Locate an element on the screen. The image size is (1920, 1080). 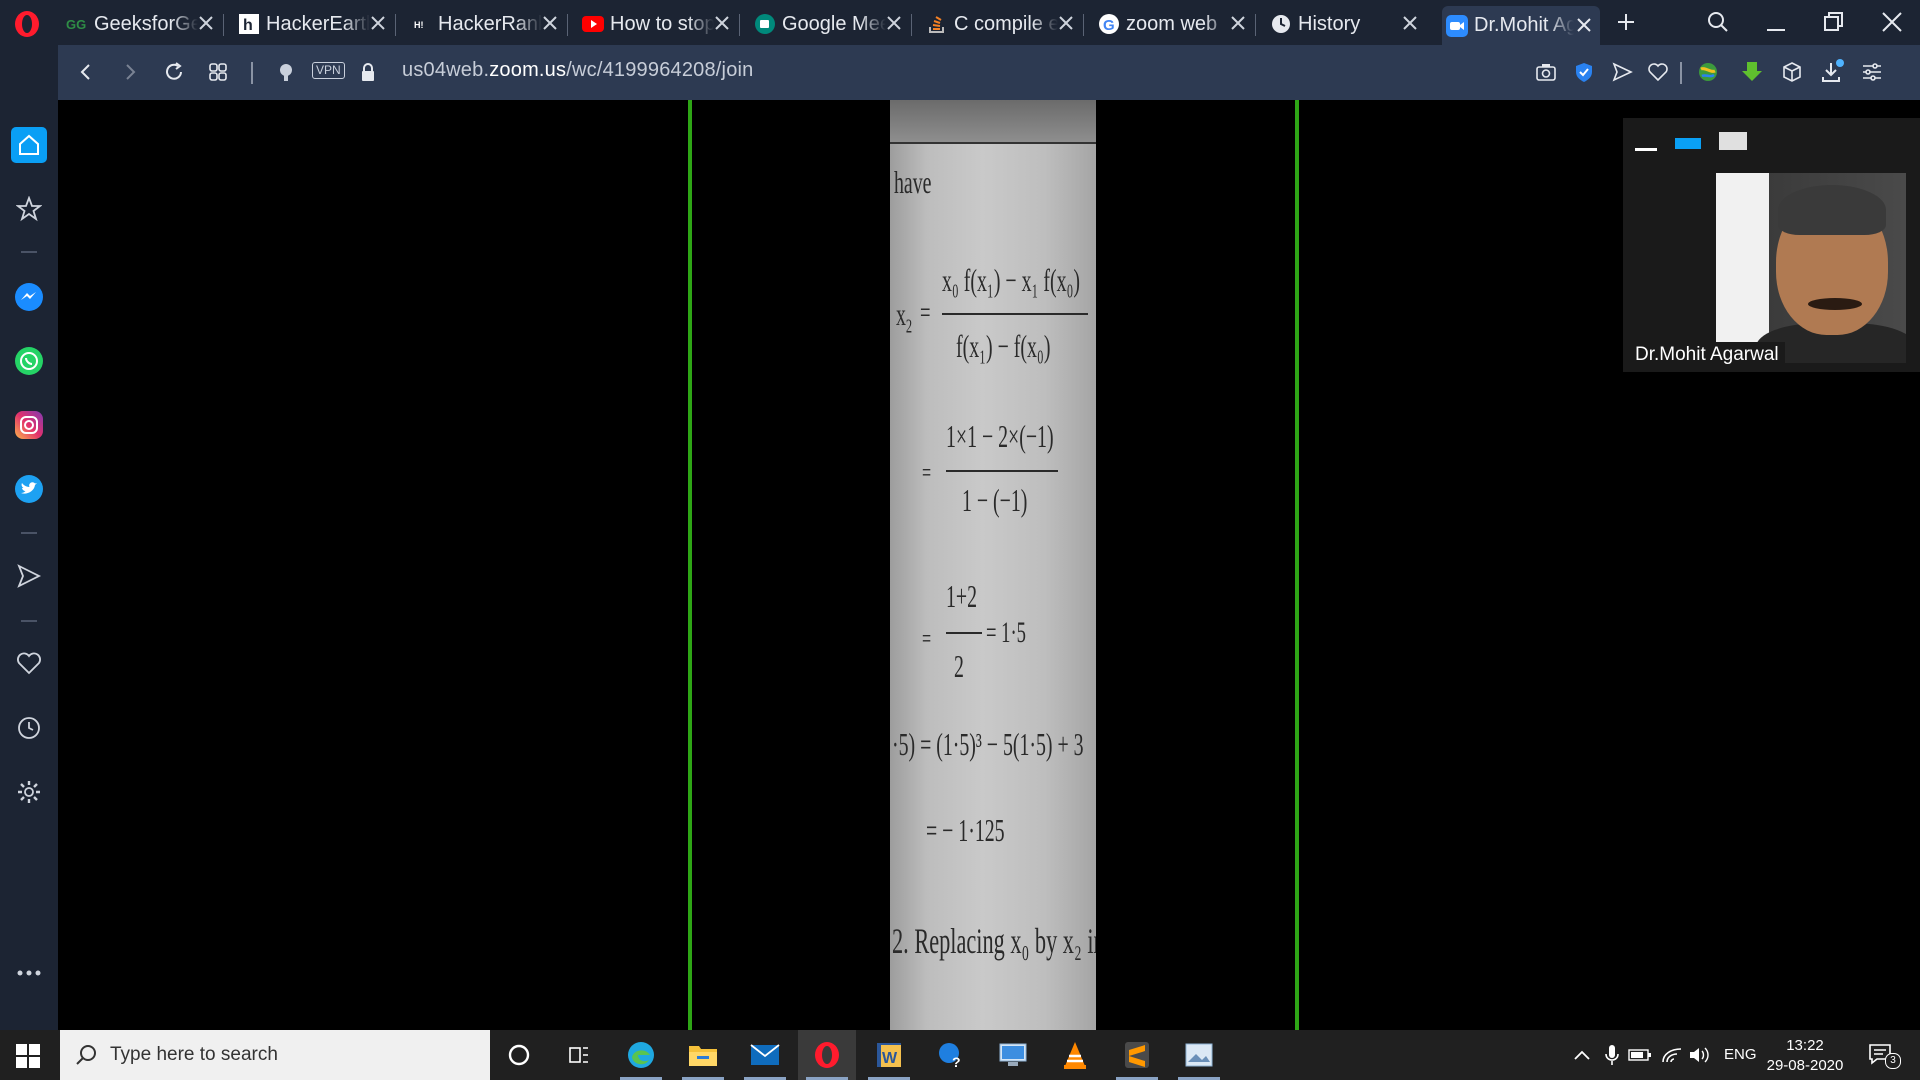
wifi-icon is located at coordinates (1672, 1055).